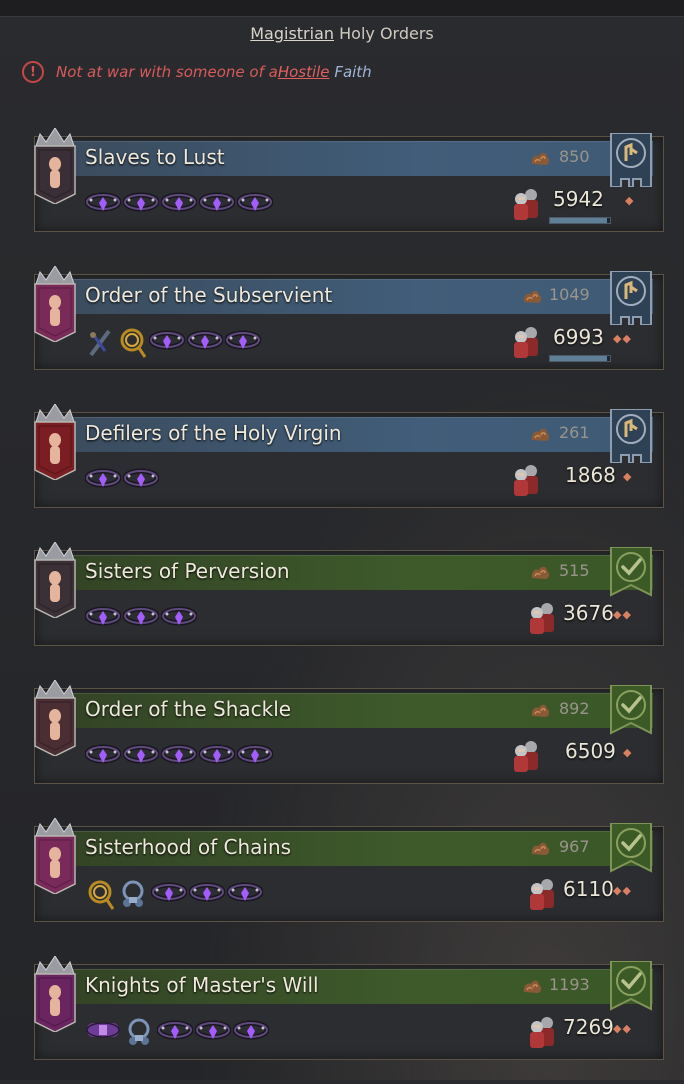 This screenshot has width=684, height=1084. Describe the element at coordinates (349, 320) in the screenshot. I see `order-frame: Order of the Subservient 1049 6993 ◆◆` at that location.